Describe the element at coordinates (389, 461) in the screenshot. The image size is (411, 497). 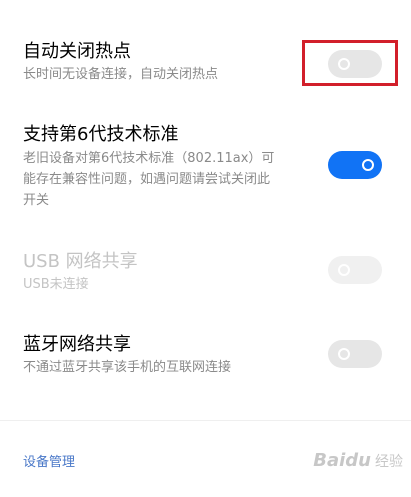
I see `watermark-sub: 经验` at that location.